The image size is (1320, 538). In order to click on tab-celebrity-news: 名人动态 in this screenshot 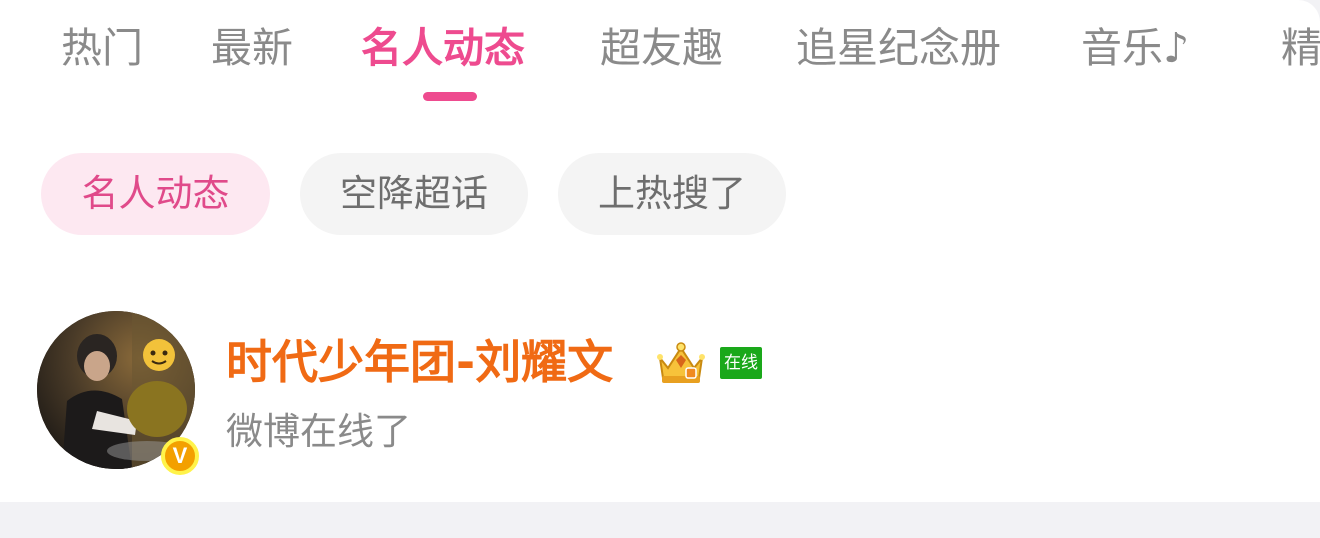, I will do `click(443, 48)`.